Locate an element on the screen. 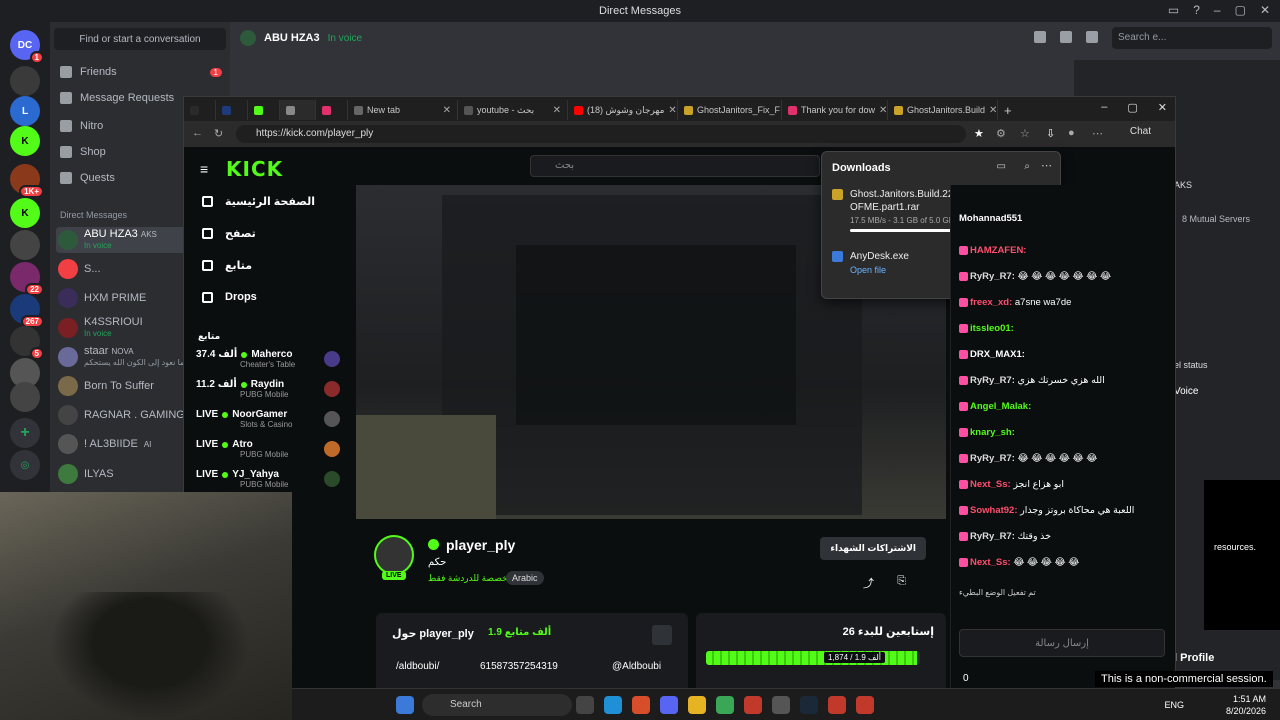 This screenshot has height=720, width=1280. chat-username: DRX_MAX1: is located at coordinates (997, 354).